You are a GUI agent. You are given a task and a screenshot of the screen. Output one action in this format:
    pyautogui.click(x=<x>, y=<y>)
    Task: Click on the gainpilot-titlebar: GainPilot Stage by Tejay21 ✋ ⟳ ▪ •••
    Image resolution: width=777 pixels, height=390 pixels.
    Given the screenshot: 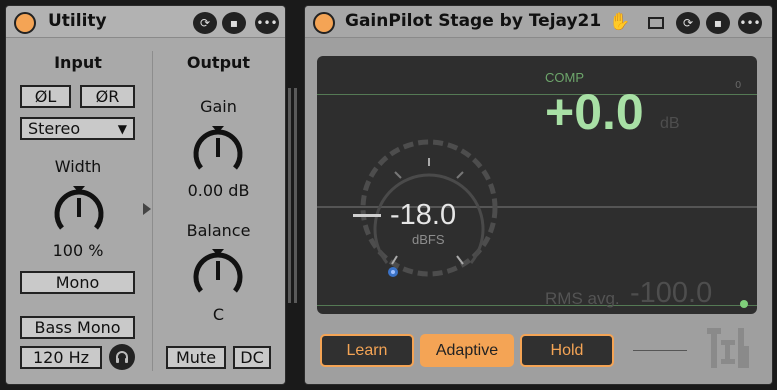 What is the action you would take?
    pyautogui.click(x=538, y=22)
    